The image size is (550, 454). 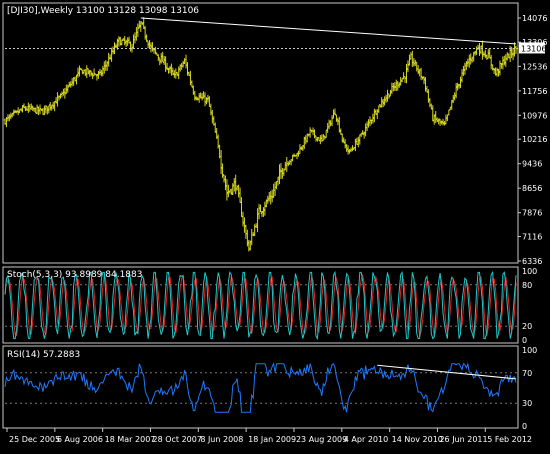 What do you see at coordinates (534, 91) in the screenshot?
I see `price-tick-label: 11756` at bounding box center [534, 91].